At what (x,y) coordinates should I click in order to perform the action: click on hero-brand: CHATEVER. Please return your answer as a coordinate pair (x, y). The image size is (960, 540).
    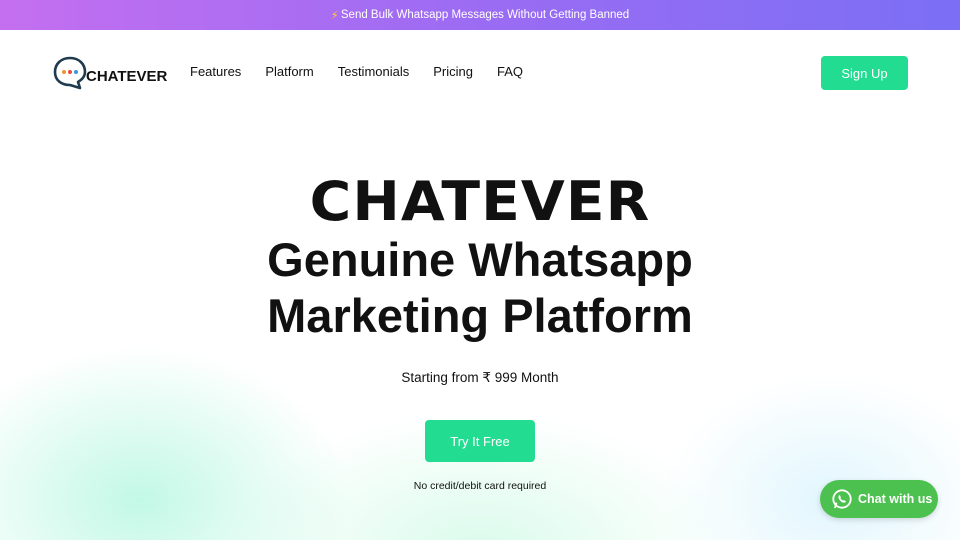
    Looking at the image, I should click on (480, 201).